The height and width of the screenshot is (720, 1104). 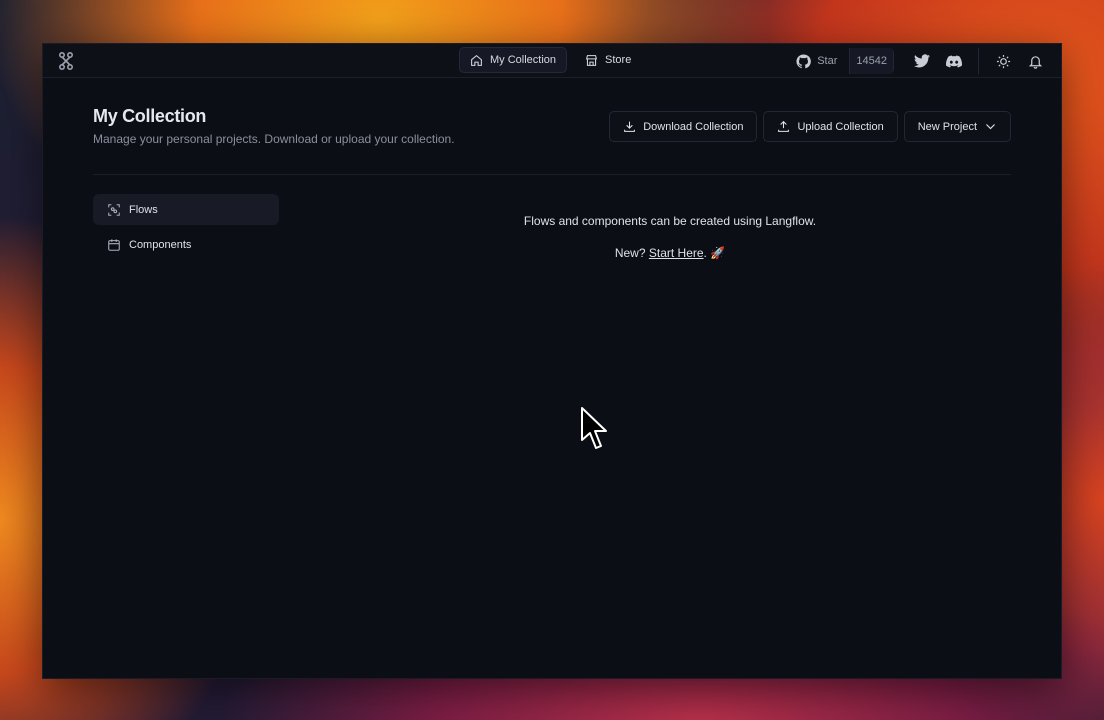 I want to click on bell-icon, so click(x=1035, y=61).